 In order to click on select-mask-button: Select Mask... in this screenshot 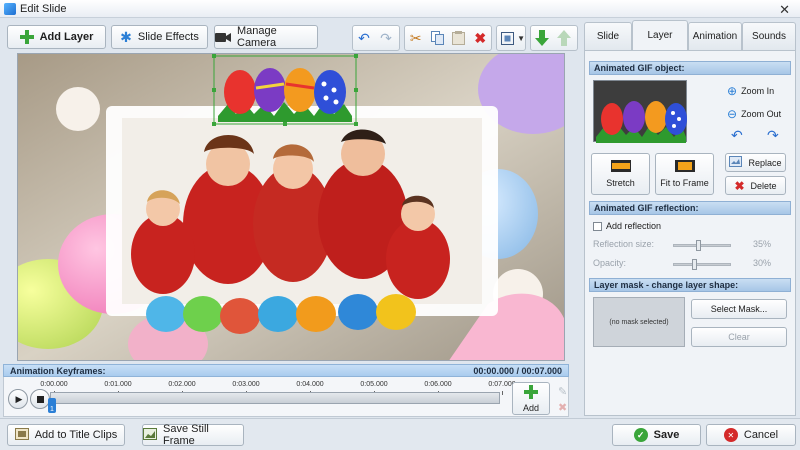, I will do `click(739, 309)`.